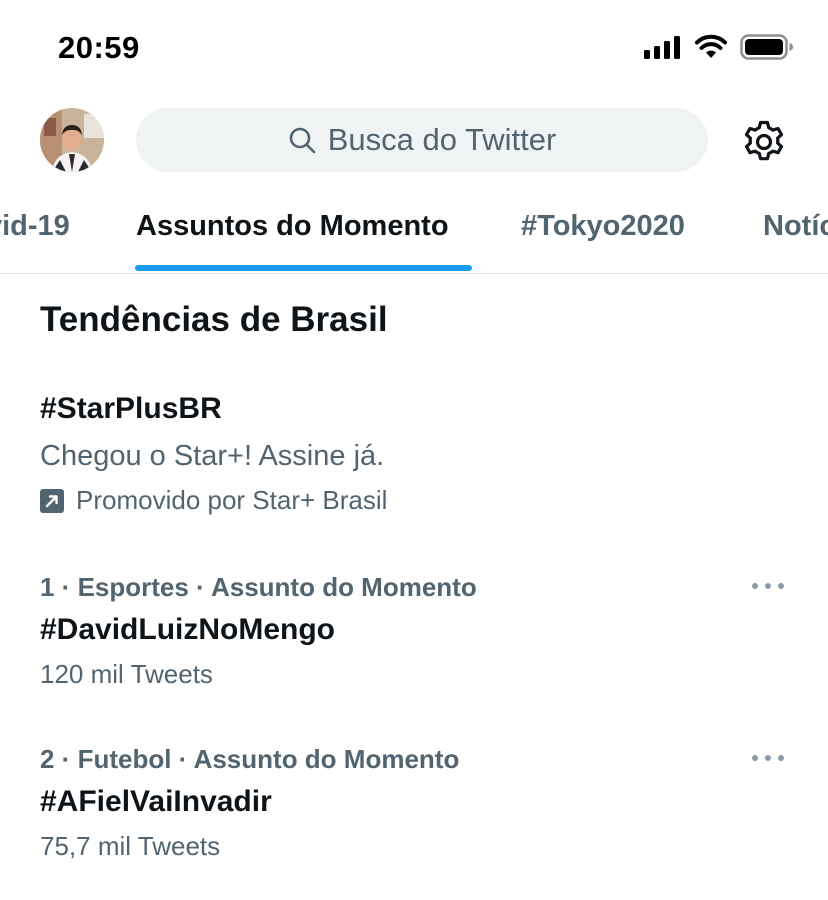 The width and height of the screenshot is (828, 900). I want to click on search-input: Busca do Twitter, so click(422, 140).